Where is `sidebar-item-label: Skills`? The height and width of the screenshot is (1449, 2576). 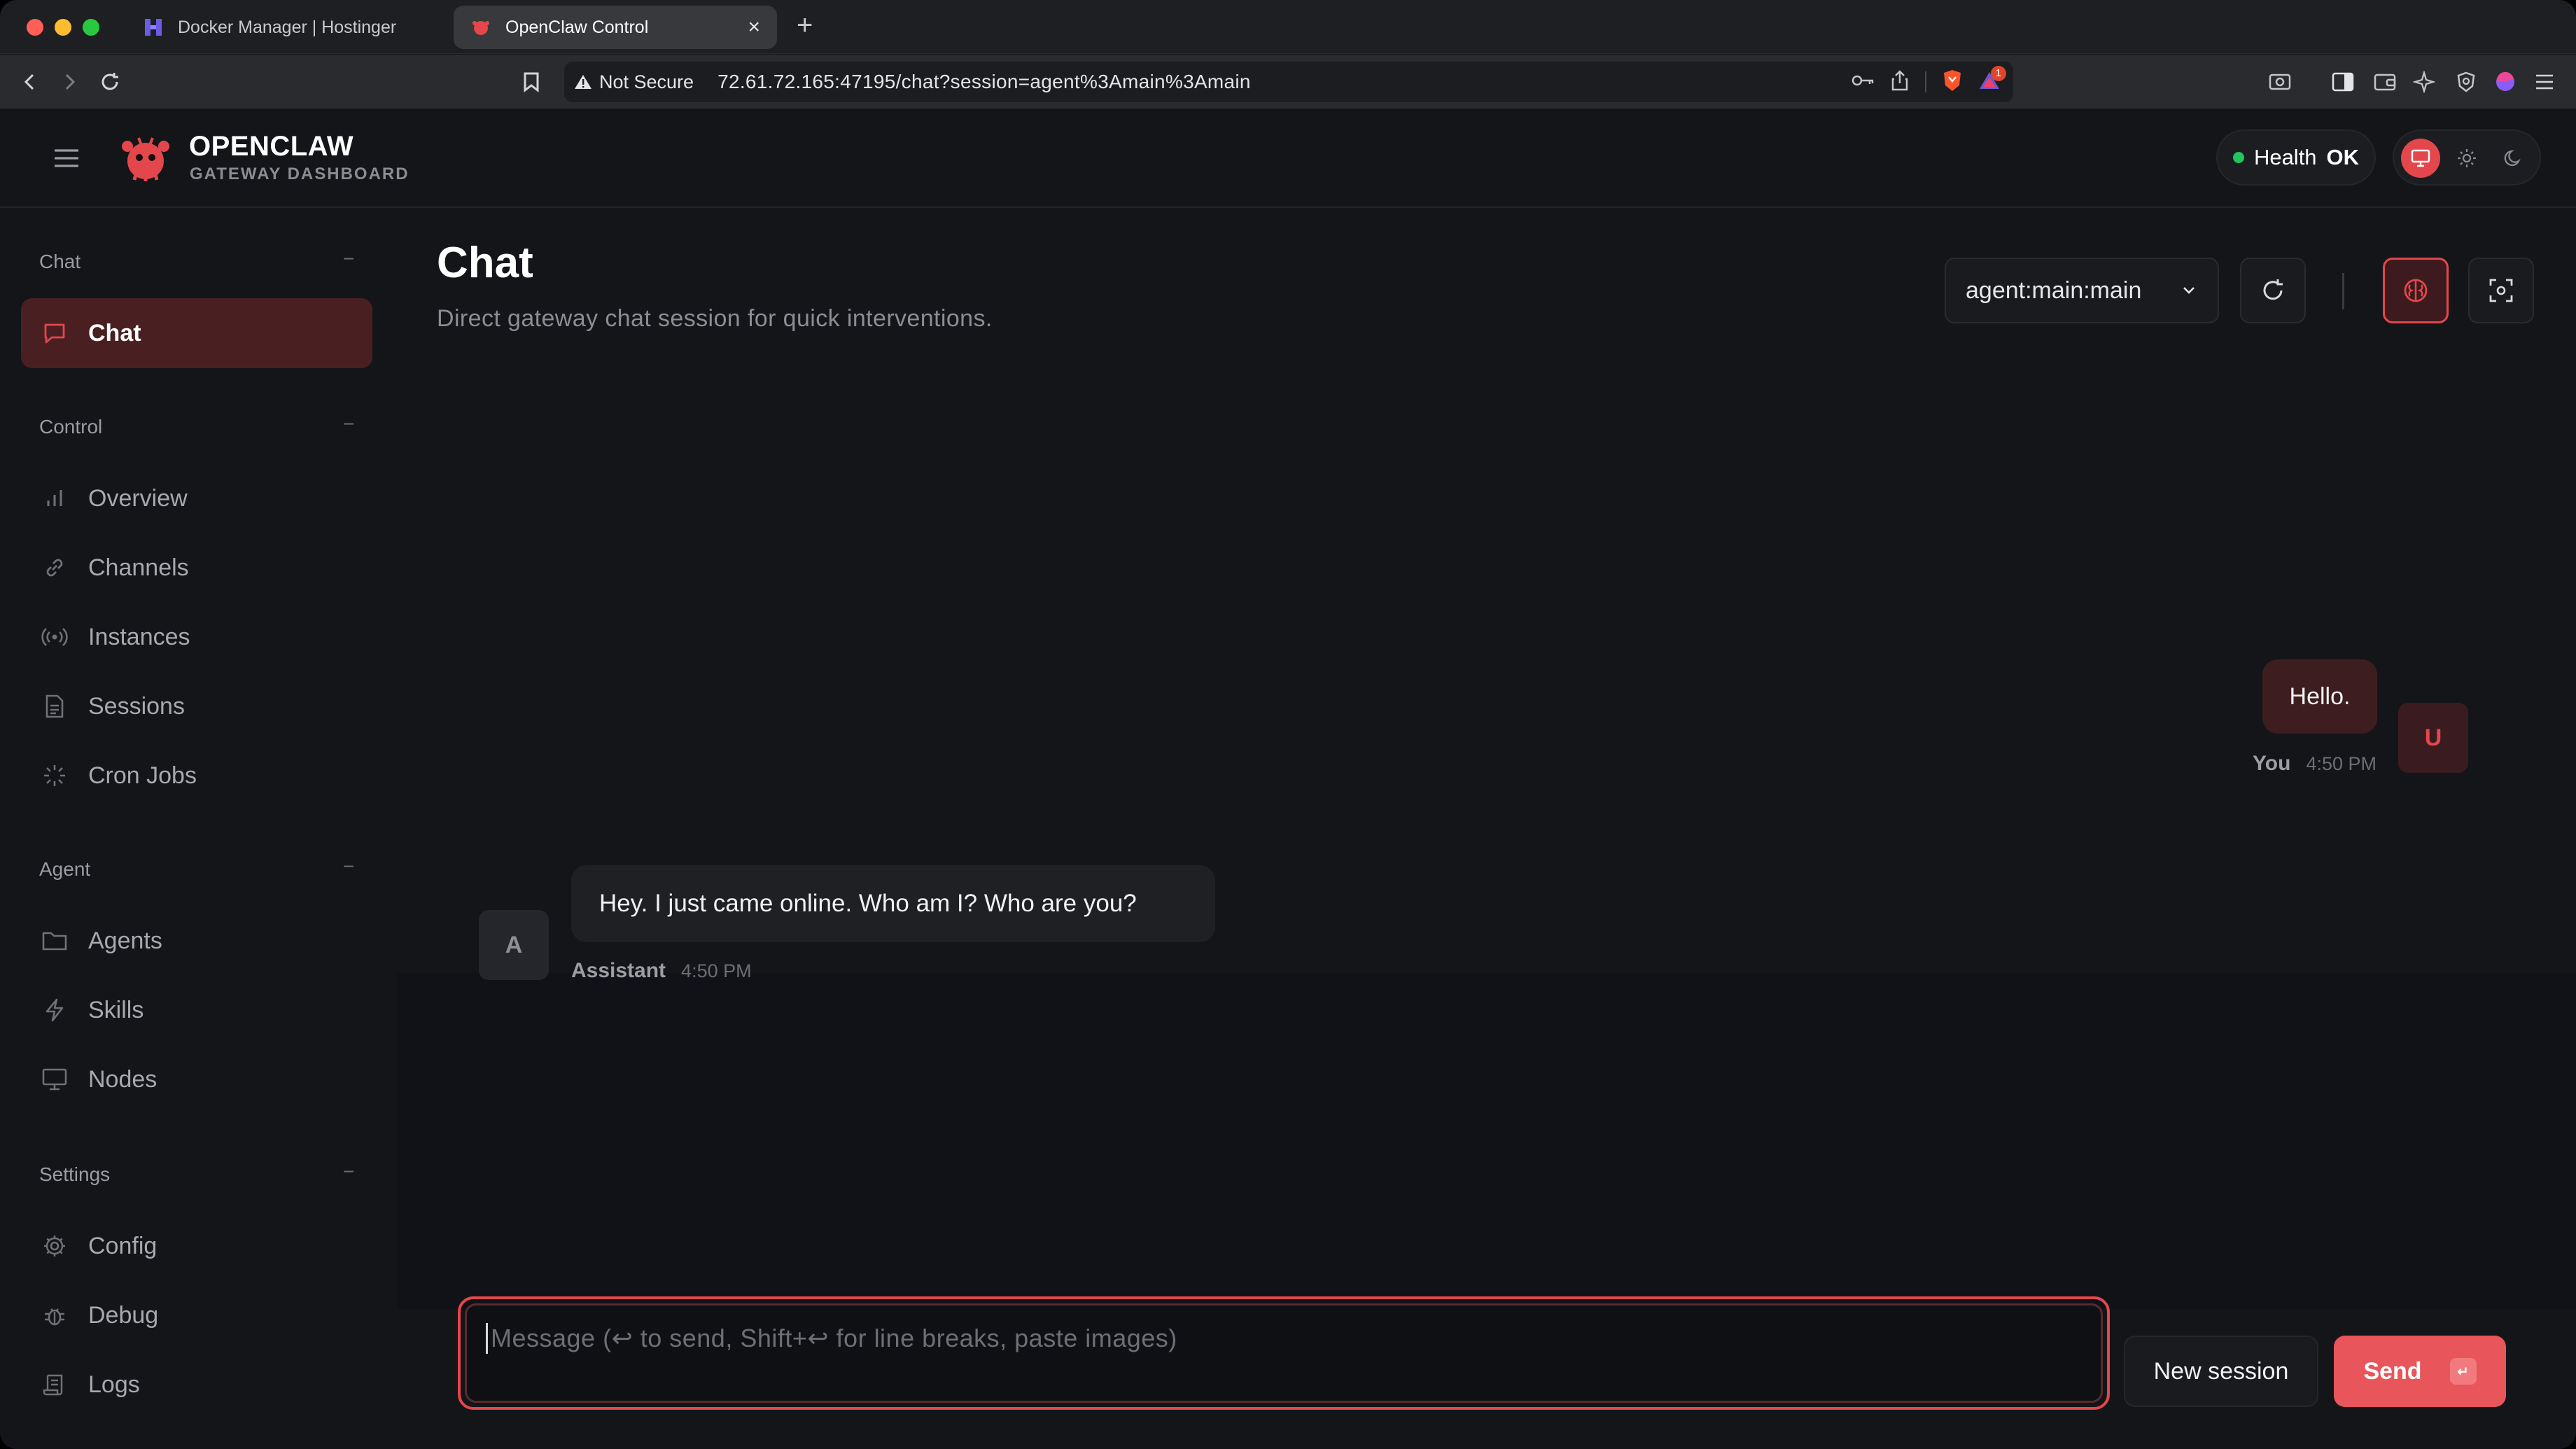 sidebar-item-label: Skills is located at coordinates (116, 1009).